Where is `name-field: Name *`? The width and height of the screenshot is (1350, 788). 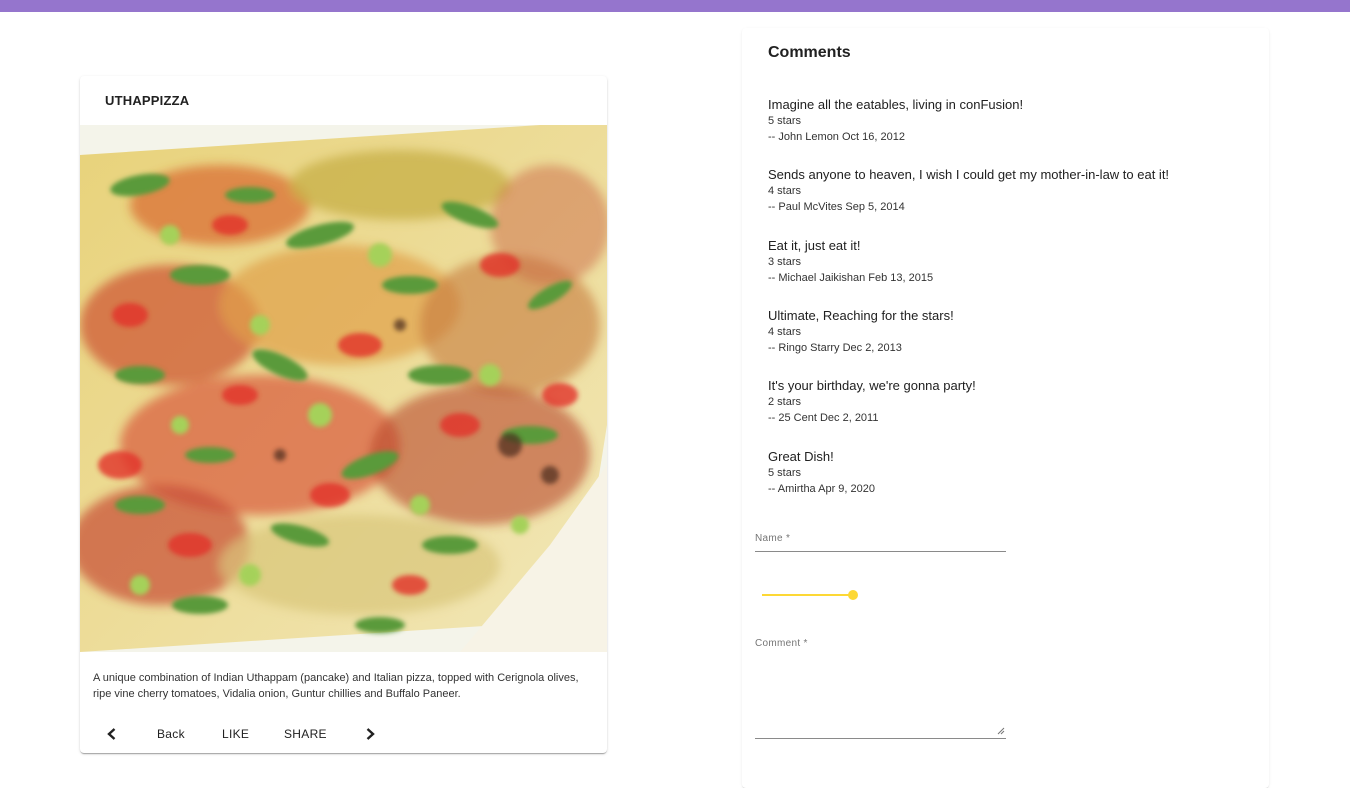
name-field: Name * is located at coordinates (880, 542).